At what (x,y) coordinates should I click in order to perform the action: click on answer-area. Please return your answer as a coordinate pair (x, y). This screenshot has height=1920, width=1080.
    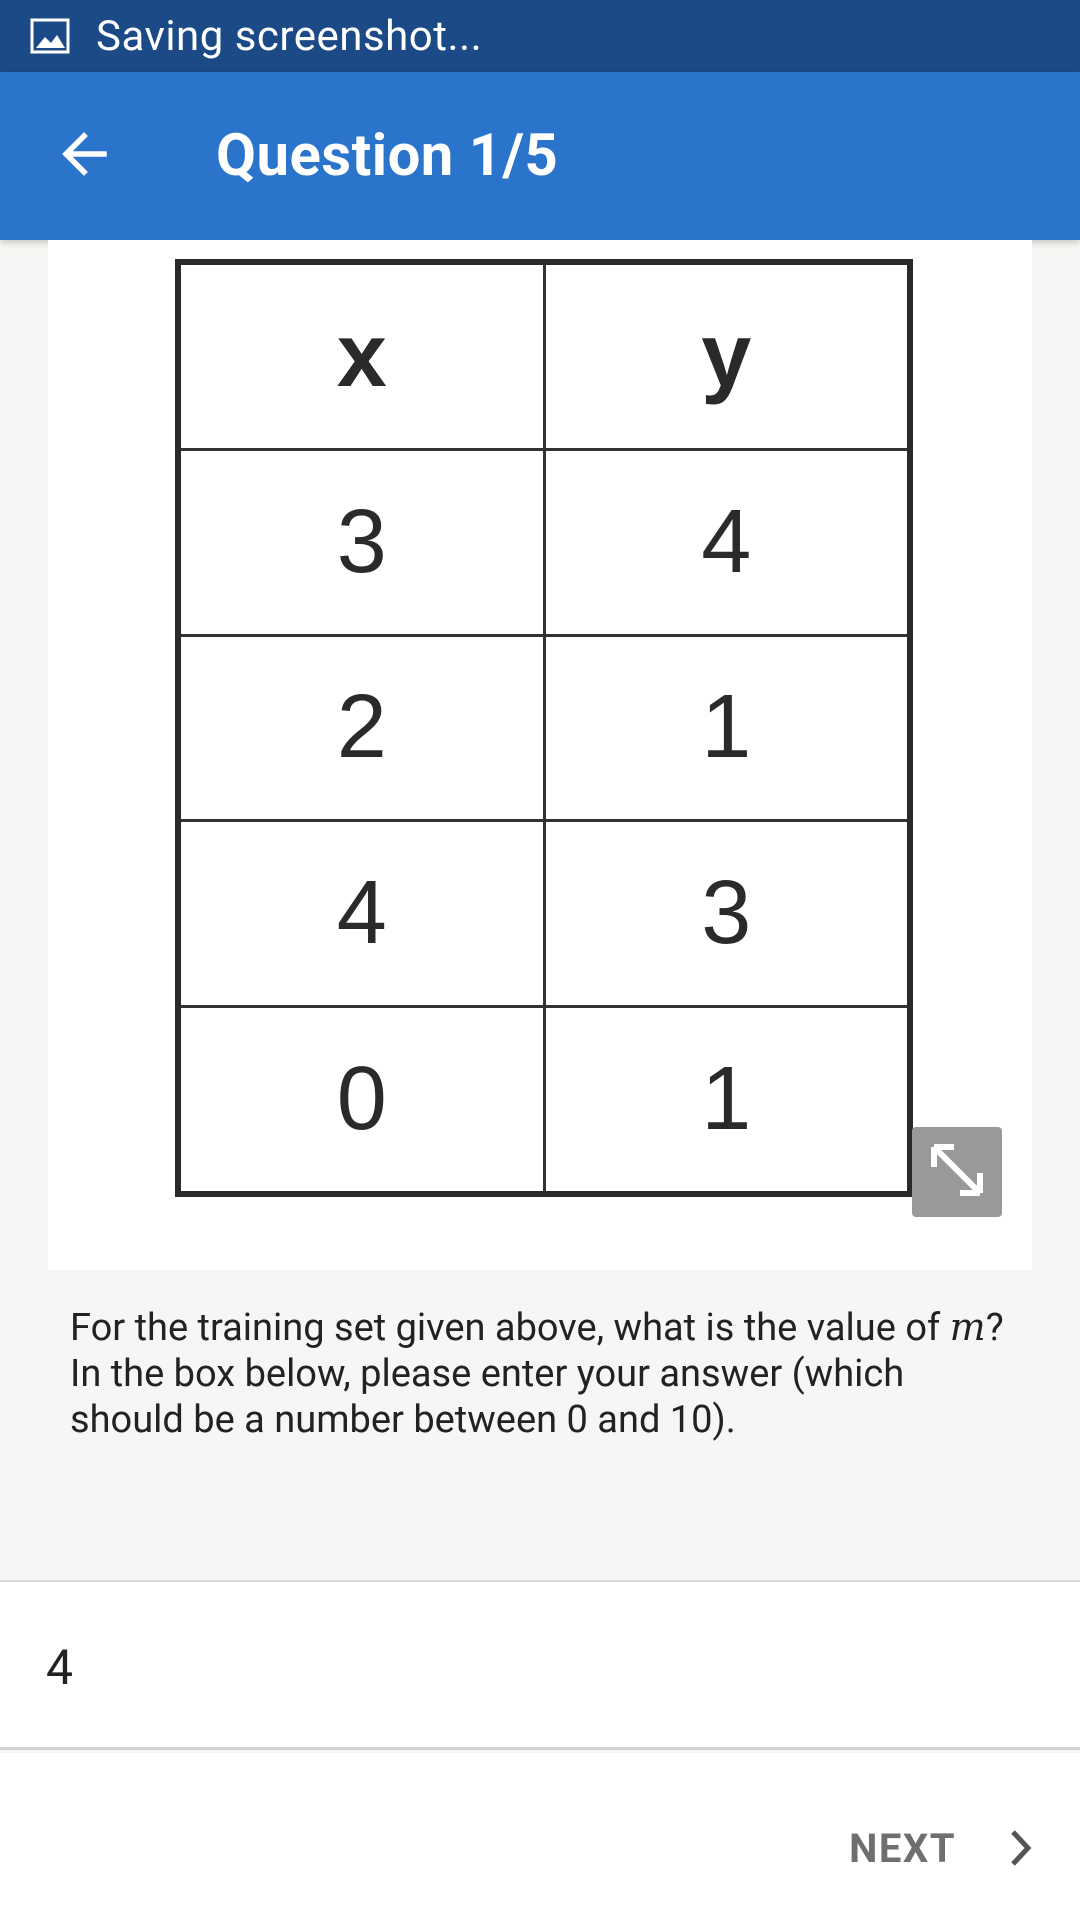
    Looking at the image, I should click on (540, 1665).